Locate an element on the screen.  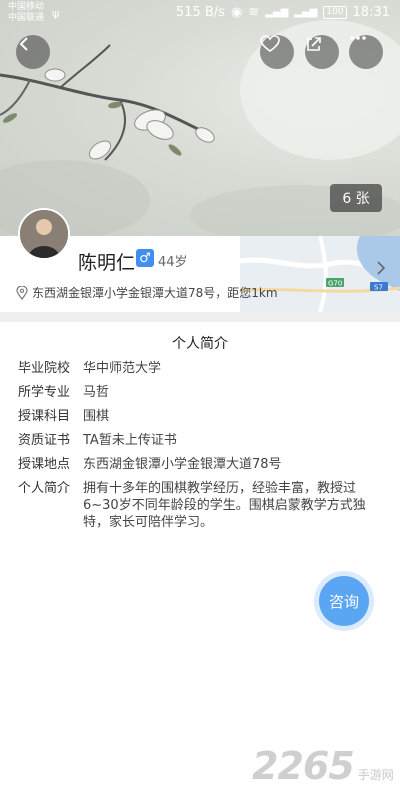
favorite-button is located at coordinates (277, 52).